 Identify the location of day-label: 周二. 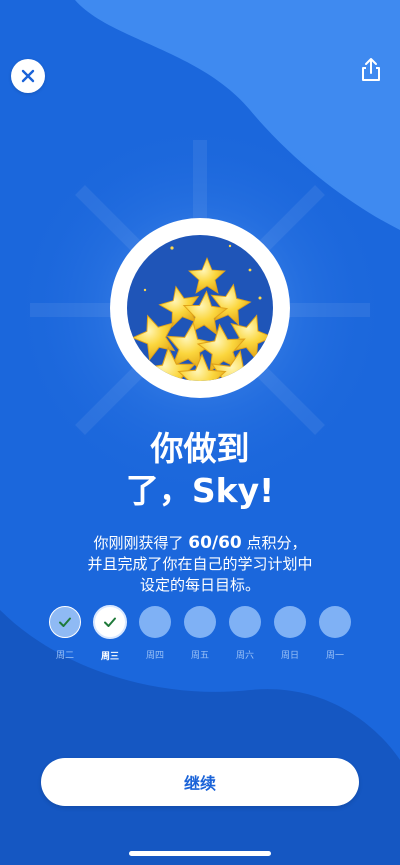
(64, 656).